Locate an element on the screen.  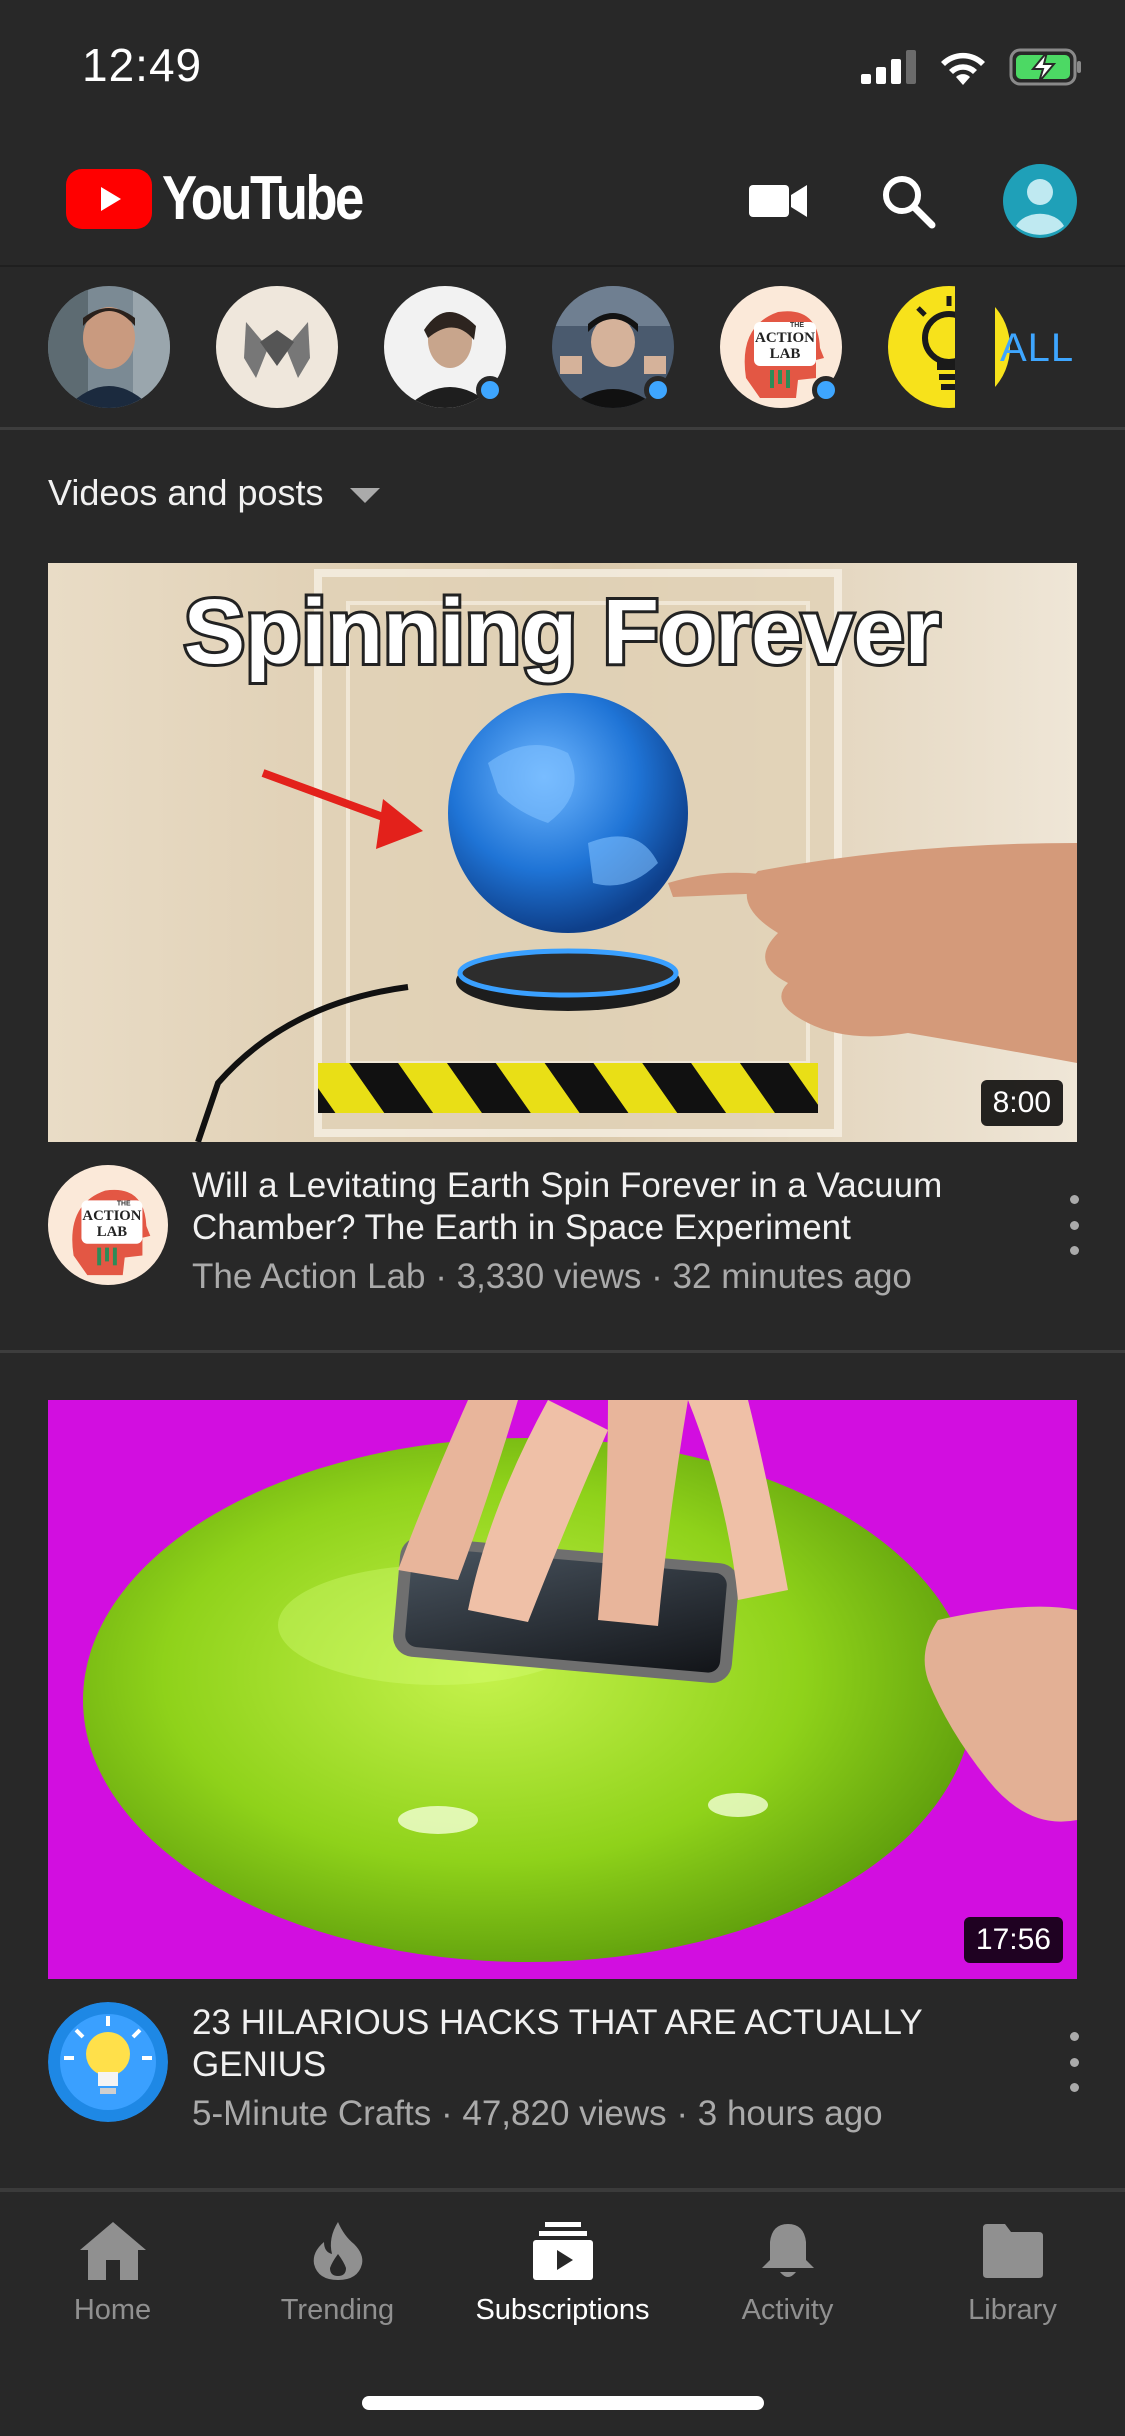
home-indicator is located at coordinates (563, 2403).